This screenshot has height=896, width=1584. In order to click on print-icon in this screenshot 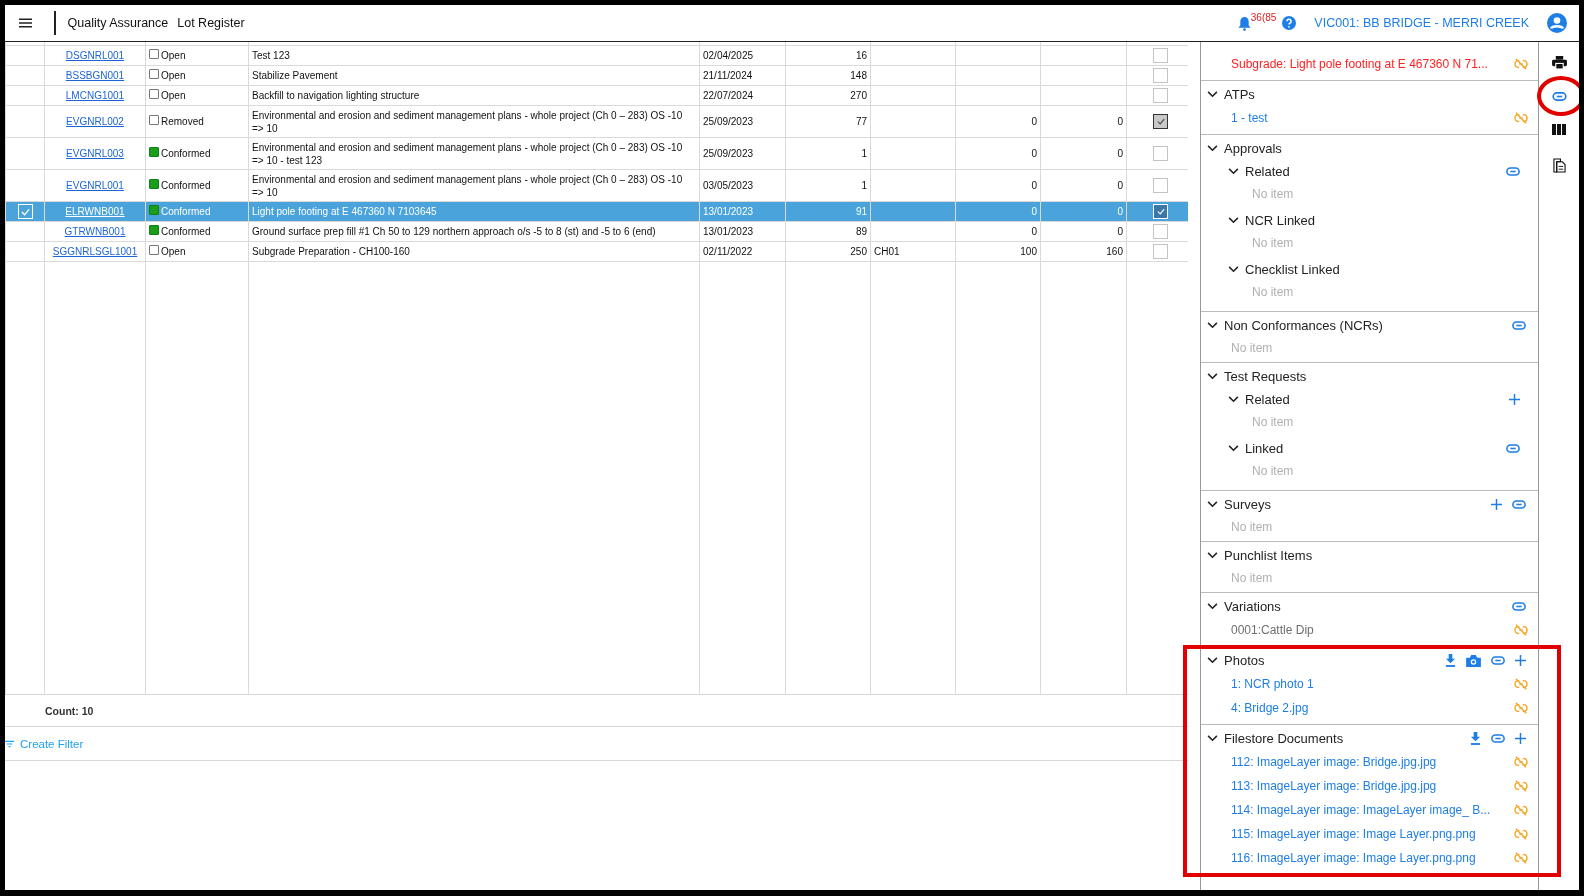, I will do `click(1559, 62)`.